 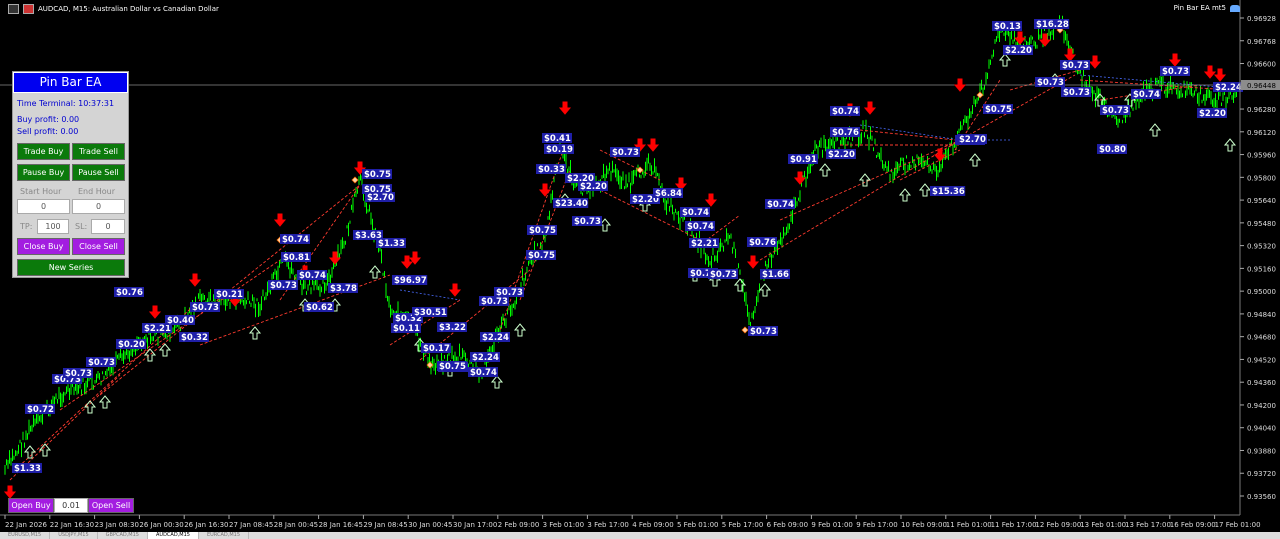 What do you see at coordinates (98, 206) in the screenshot?
I see `end-hour-field: 0` at bounding box center [98, 206].